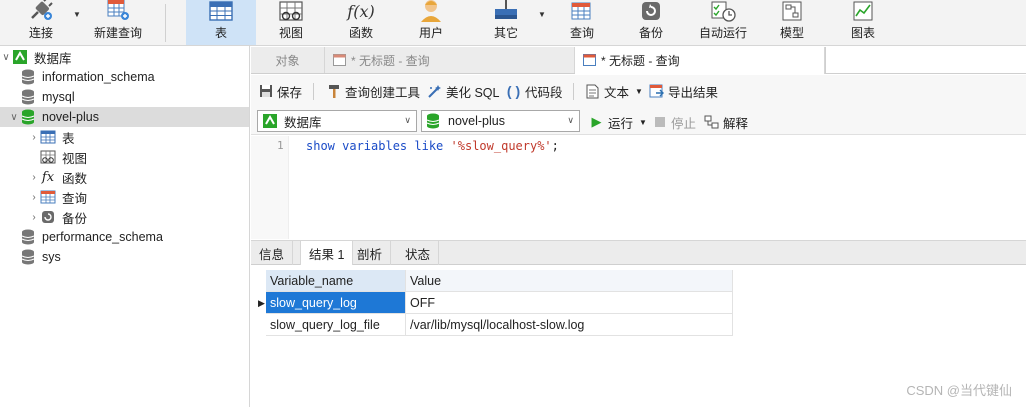  I want to click on export-icon, so click(656, 91).